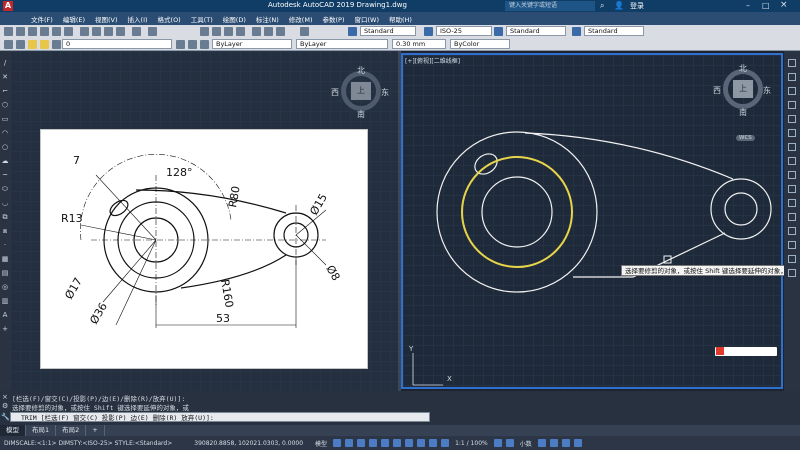 This screenshot has width=800, height=450. What do you see at coordinates (8, 44) in the screenshot?
I see `layer-properties-icon` at bounding box center [8, 44].